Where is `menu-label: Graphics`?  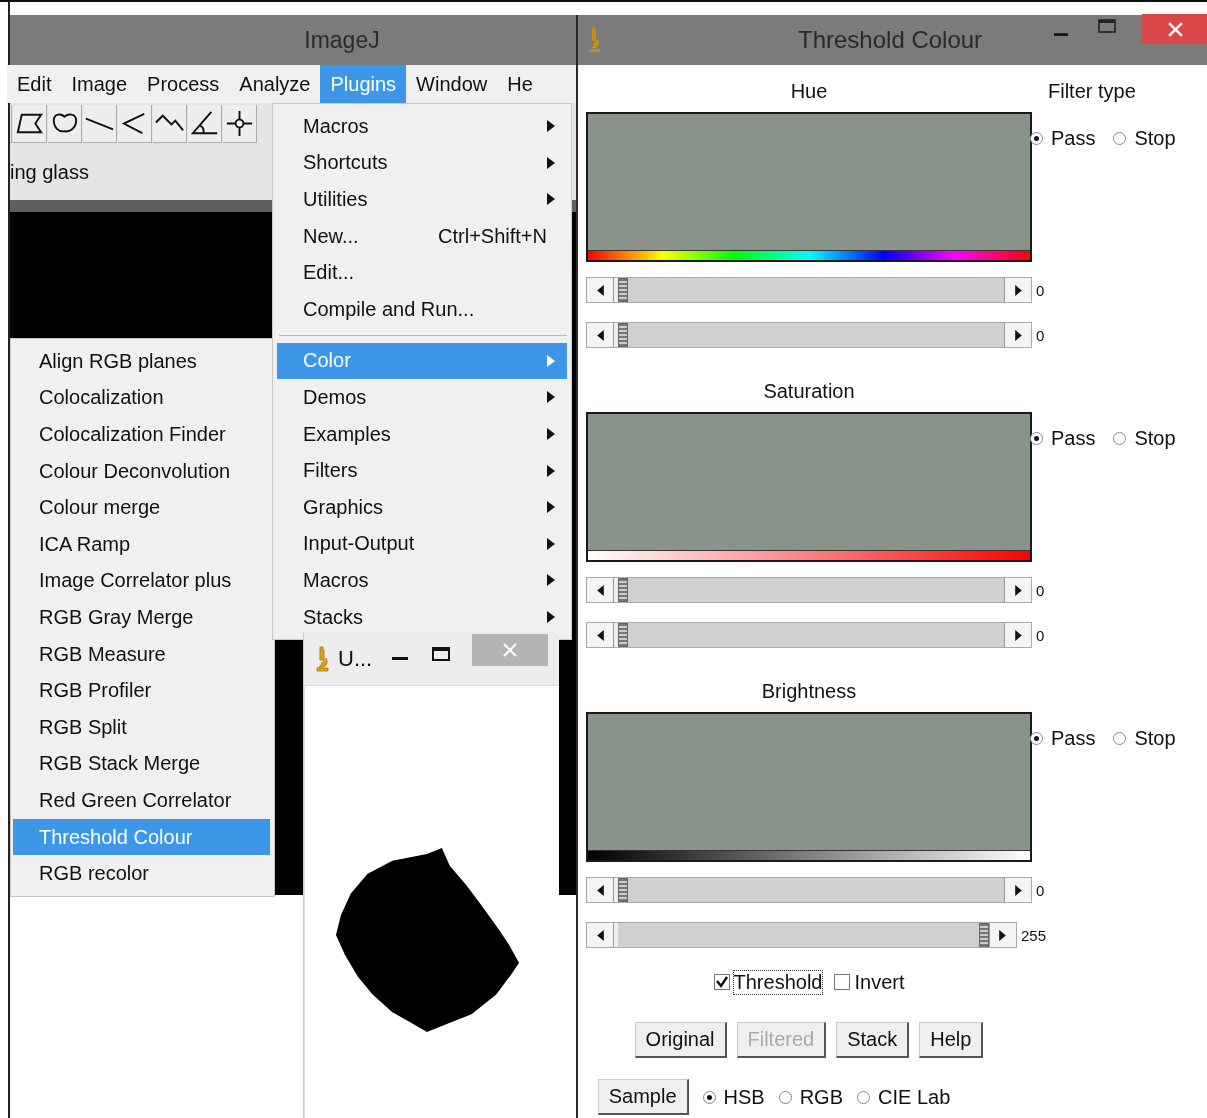
menu-label: Graphics is located at coordinates (343, 507).